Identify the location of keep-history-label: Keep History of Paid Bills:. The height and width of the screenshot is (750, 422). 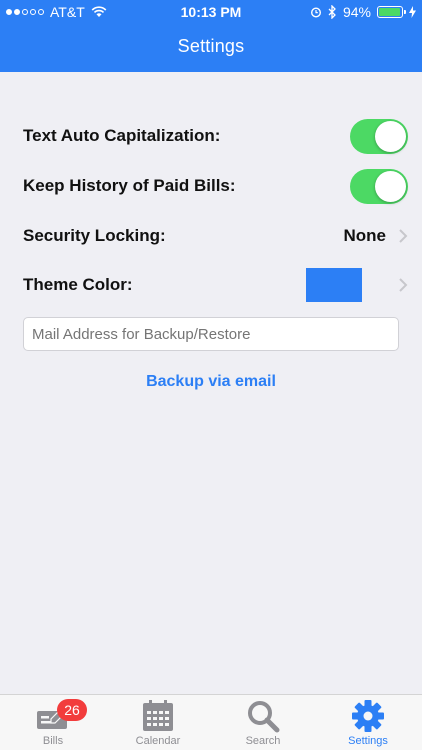
(129, 185).